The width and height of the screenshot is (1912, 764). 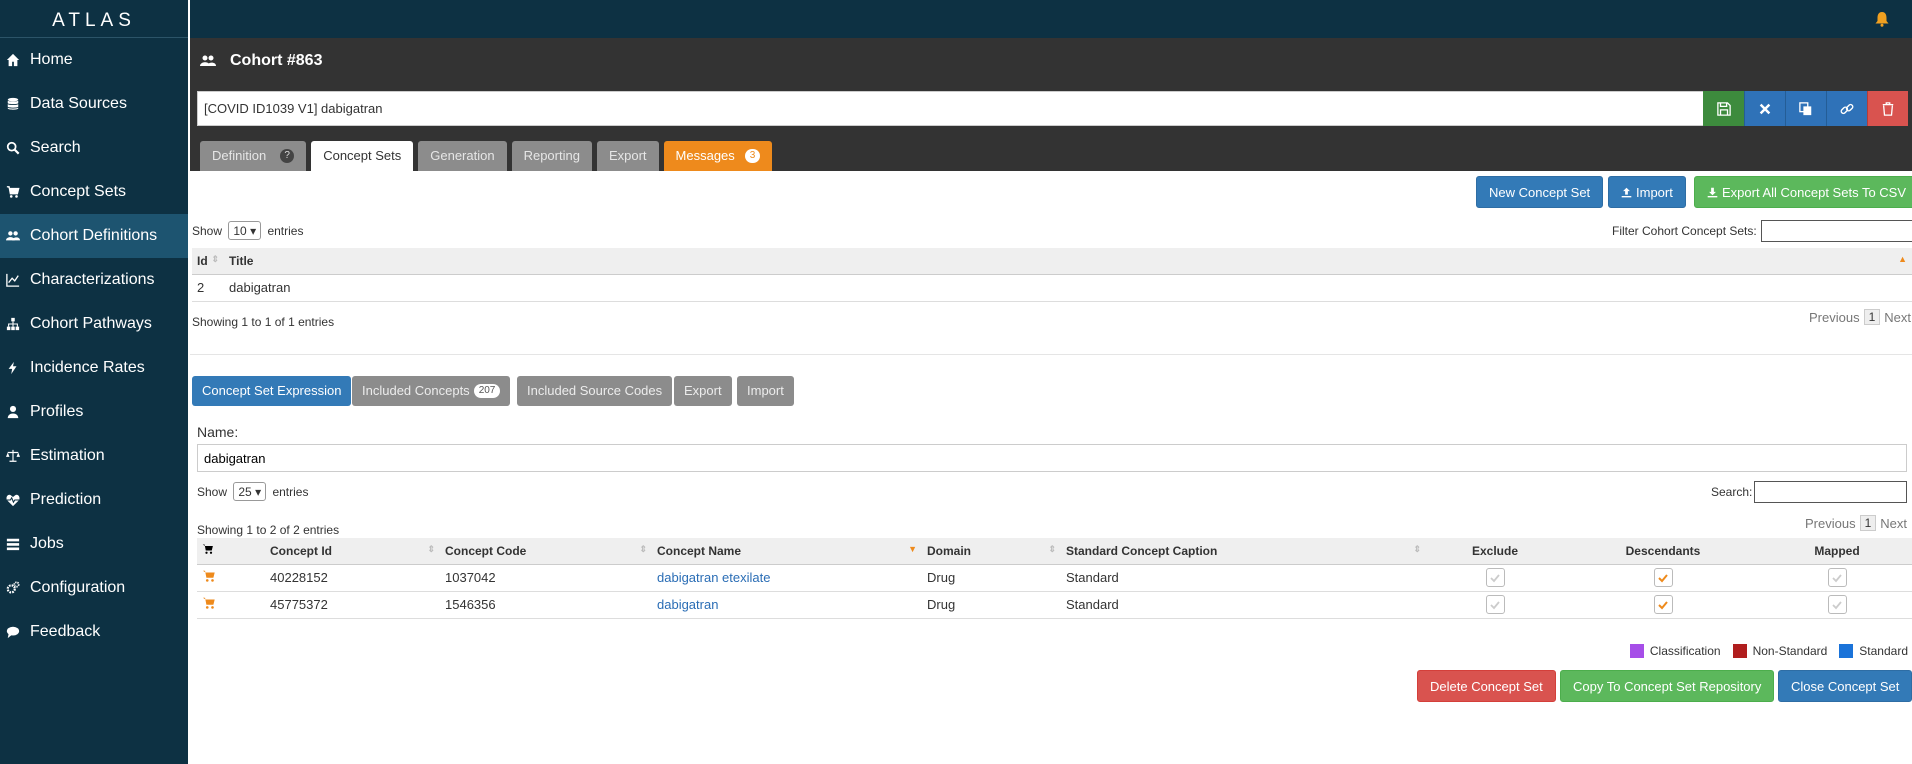 What do you see at coordinates (1663, 551) in the screenshot?
I see `column-header-descendants: Descendants` at bounding box center [1663, 551].